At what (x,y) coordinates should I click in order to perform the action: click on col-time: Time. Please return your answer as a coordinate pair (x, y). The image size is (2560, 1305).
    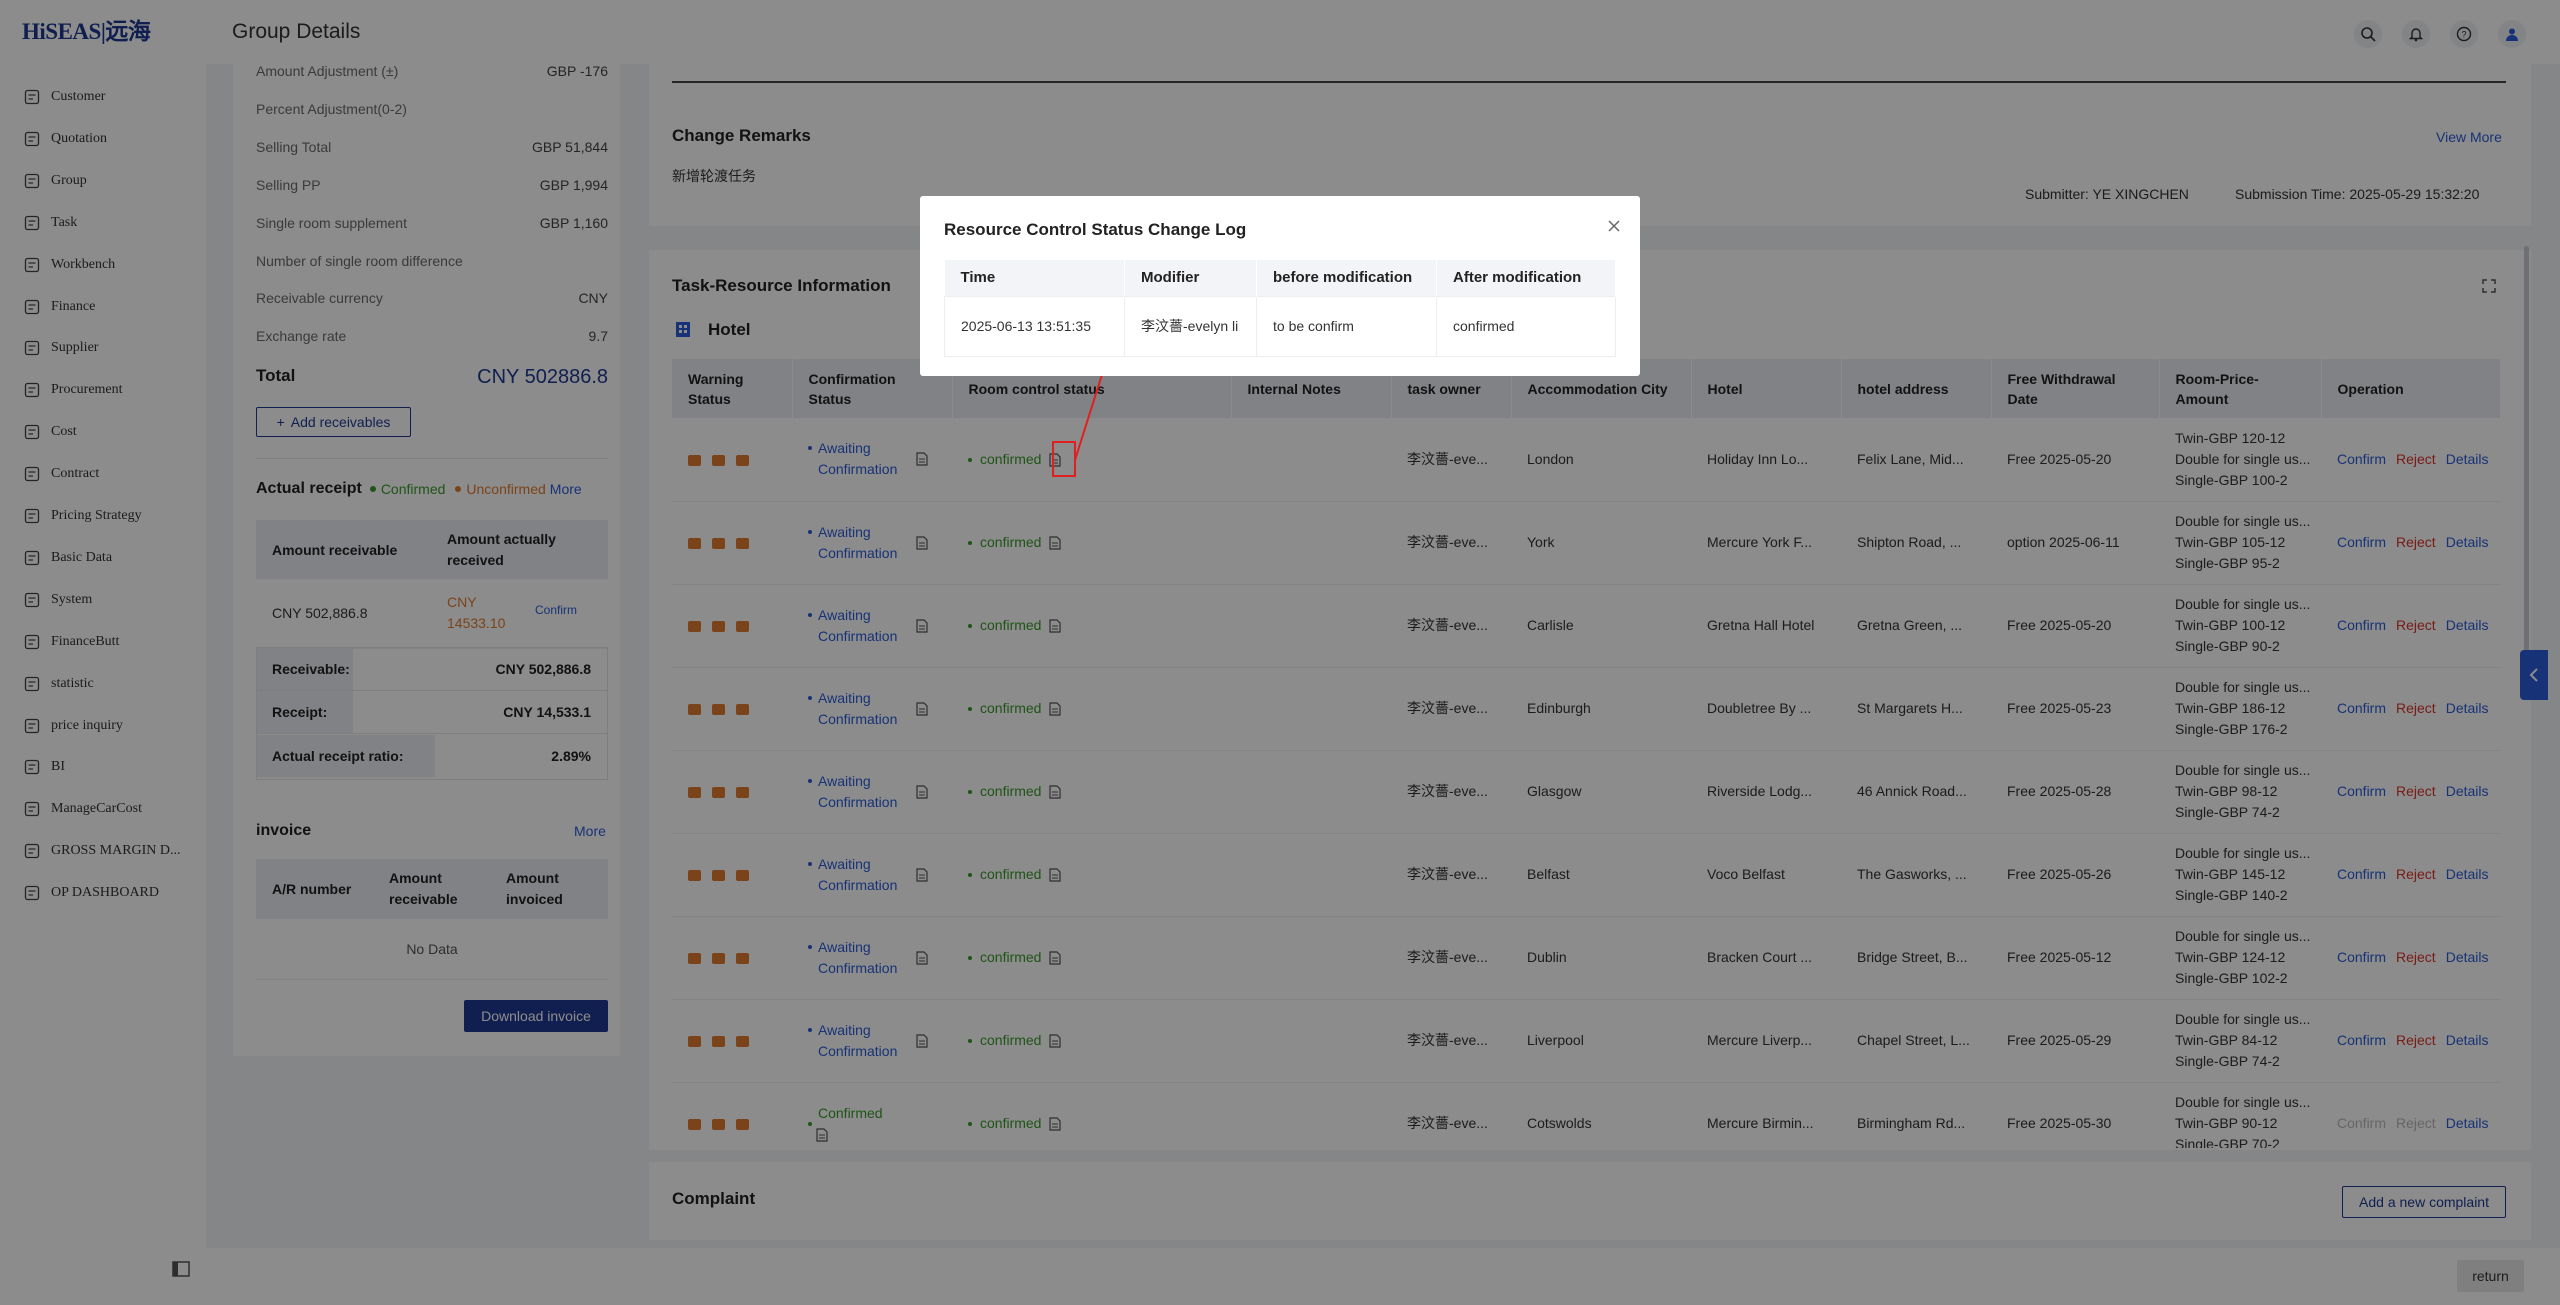
    Looking at the image, I should click on (1034, 278).